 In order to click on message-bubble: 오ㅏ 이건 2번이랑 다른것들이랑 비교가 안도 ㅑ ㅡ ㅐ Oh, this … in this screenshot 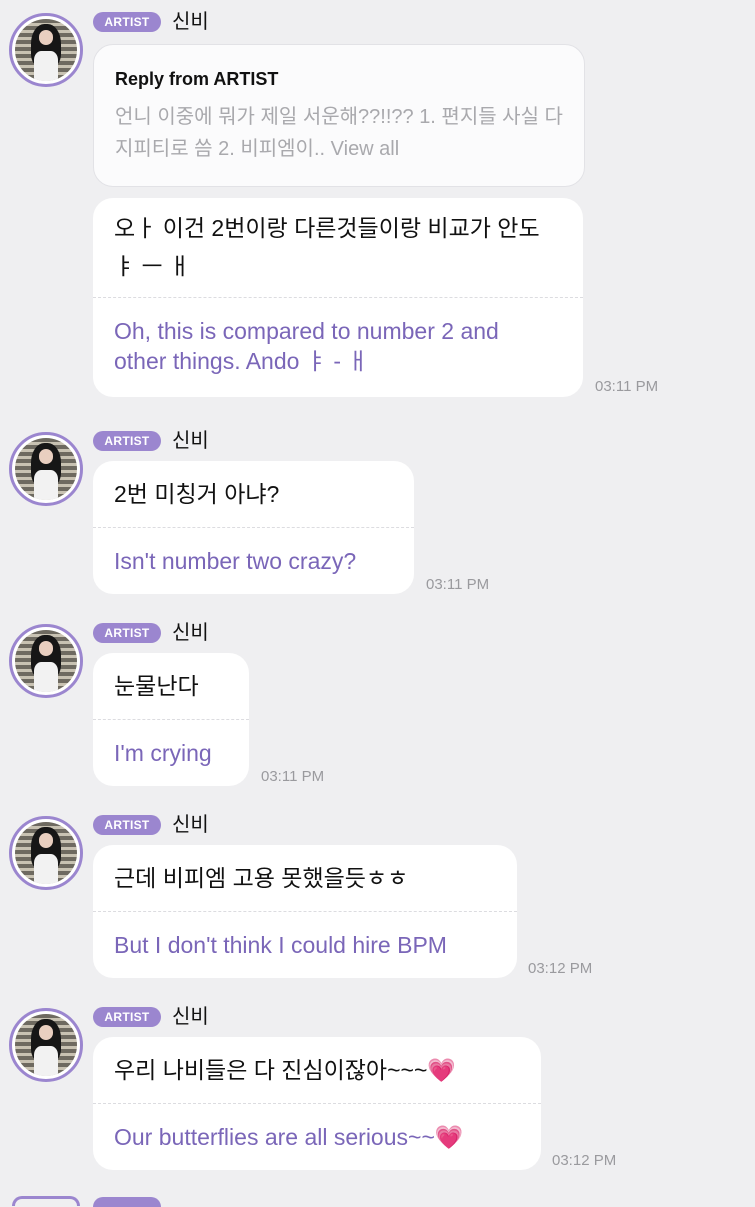, I will do `click(338, 297)`.